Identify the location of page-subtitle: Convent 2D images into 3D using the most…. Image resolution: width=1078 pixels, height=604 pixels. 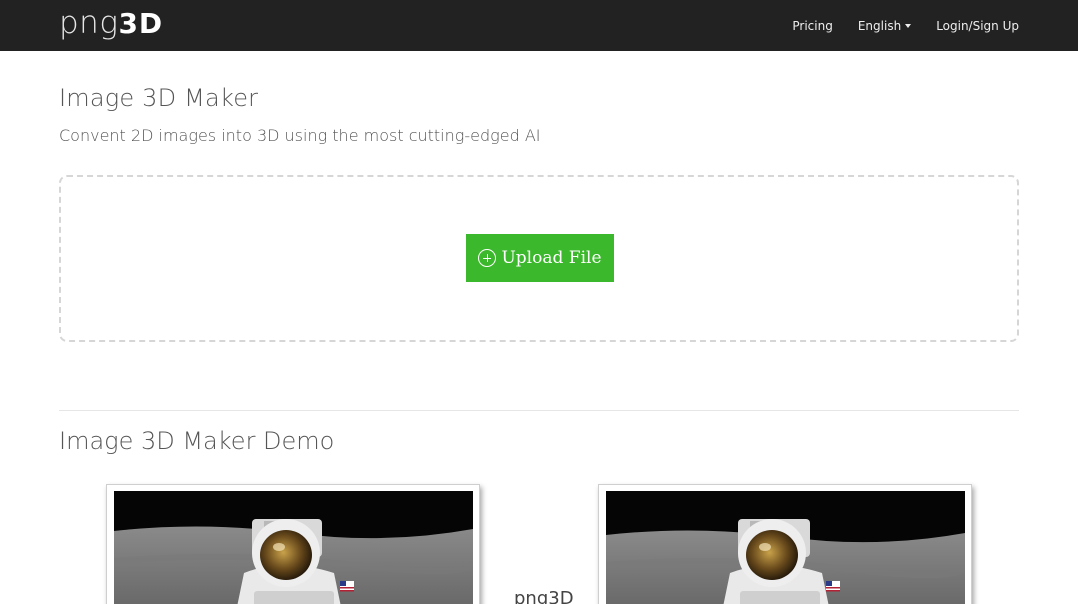
(300, 135).